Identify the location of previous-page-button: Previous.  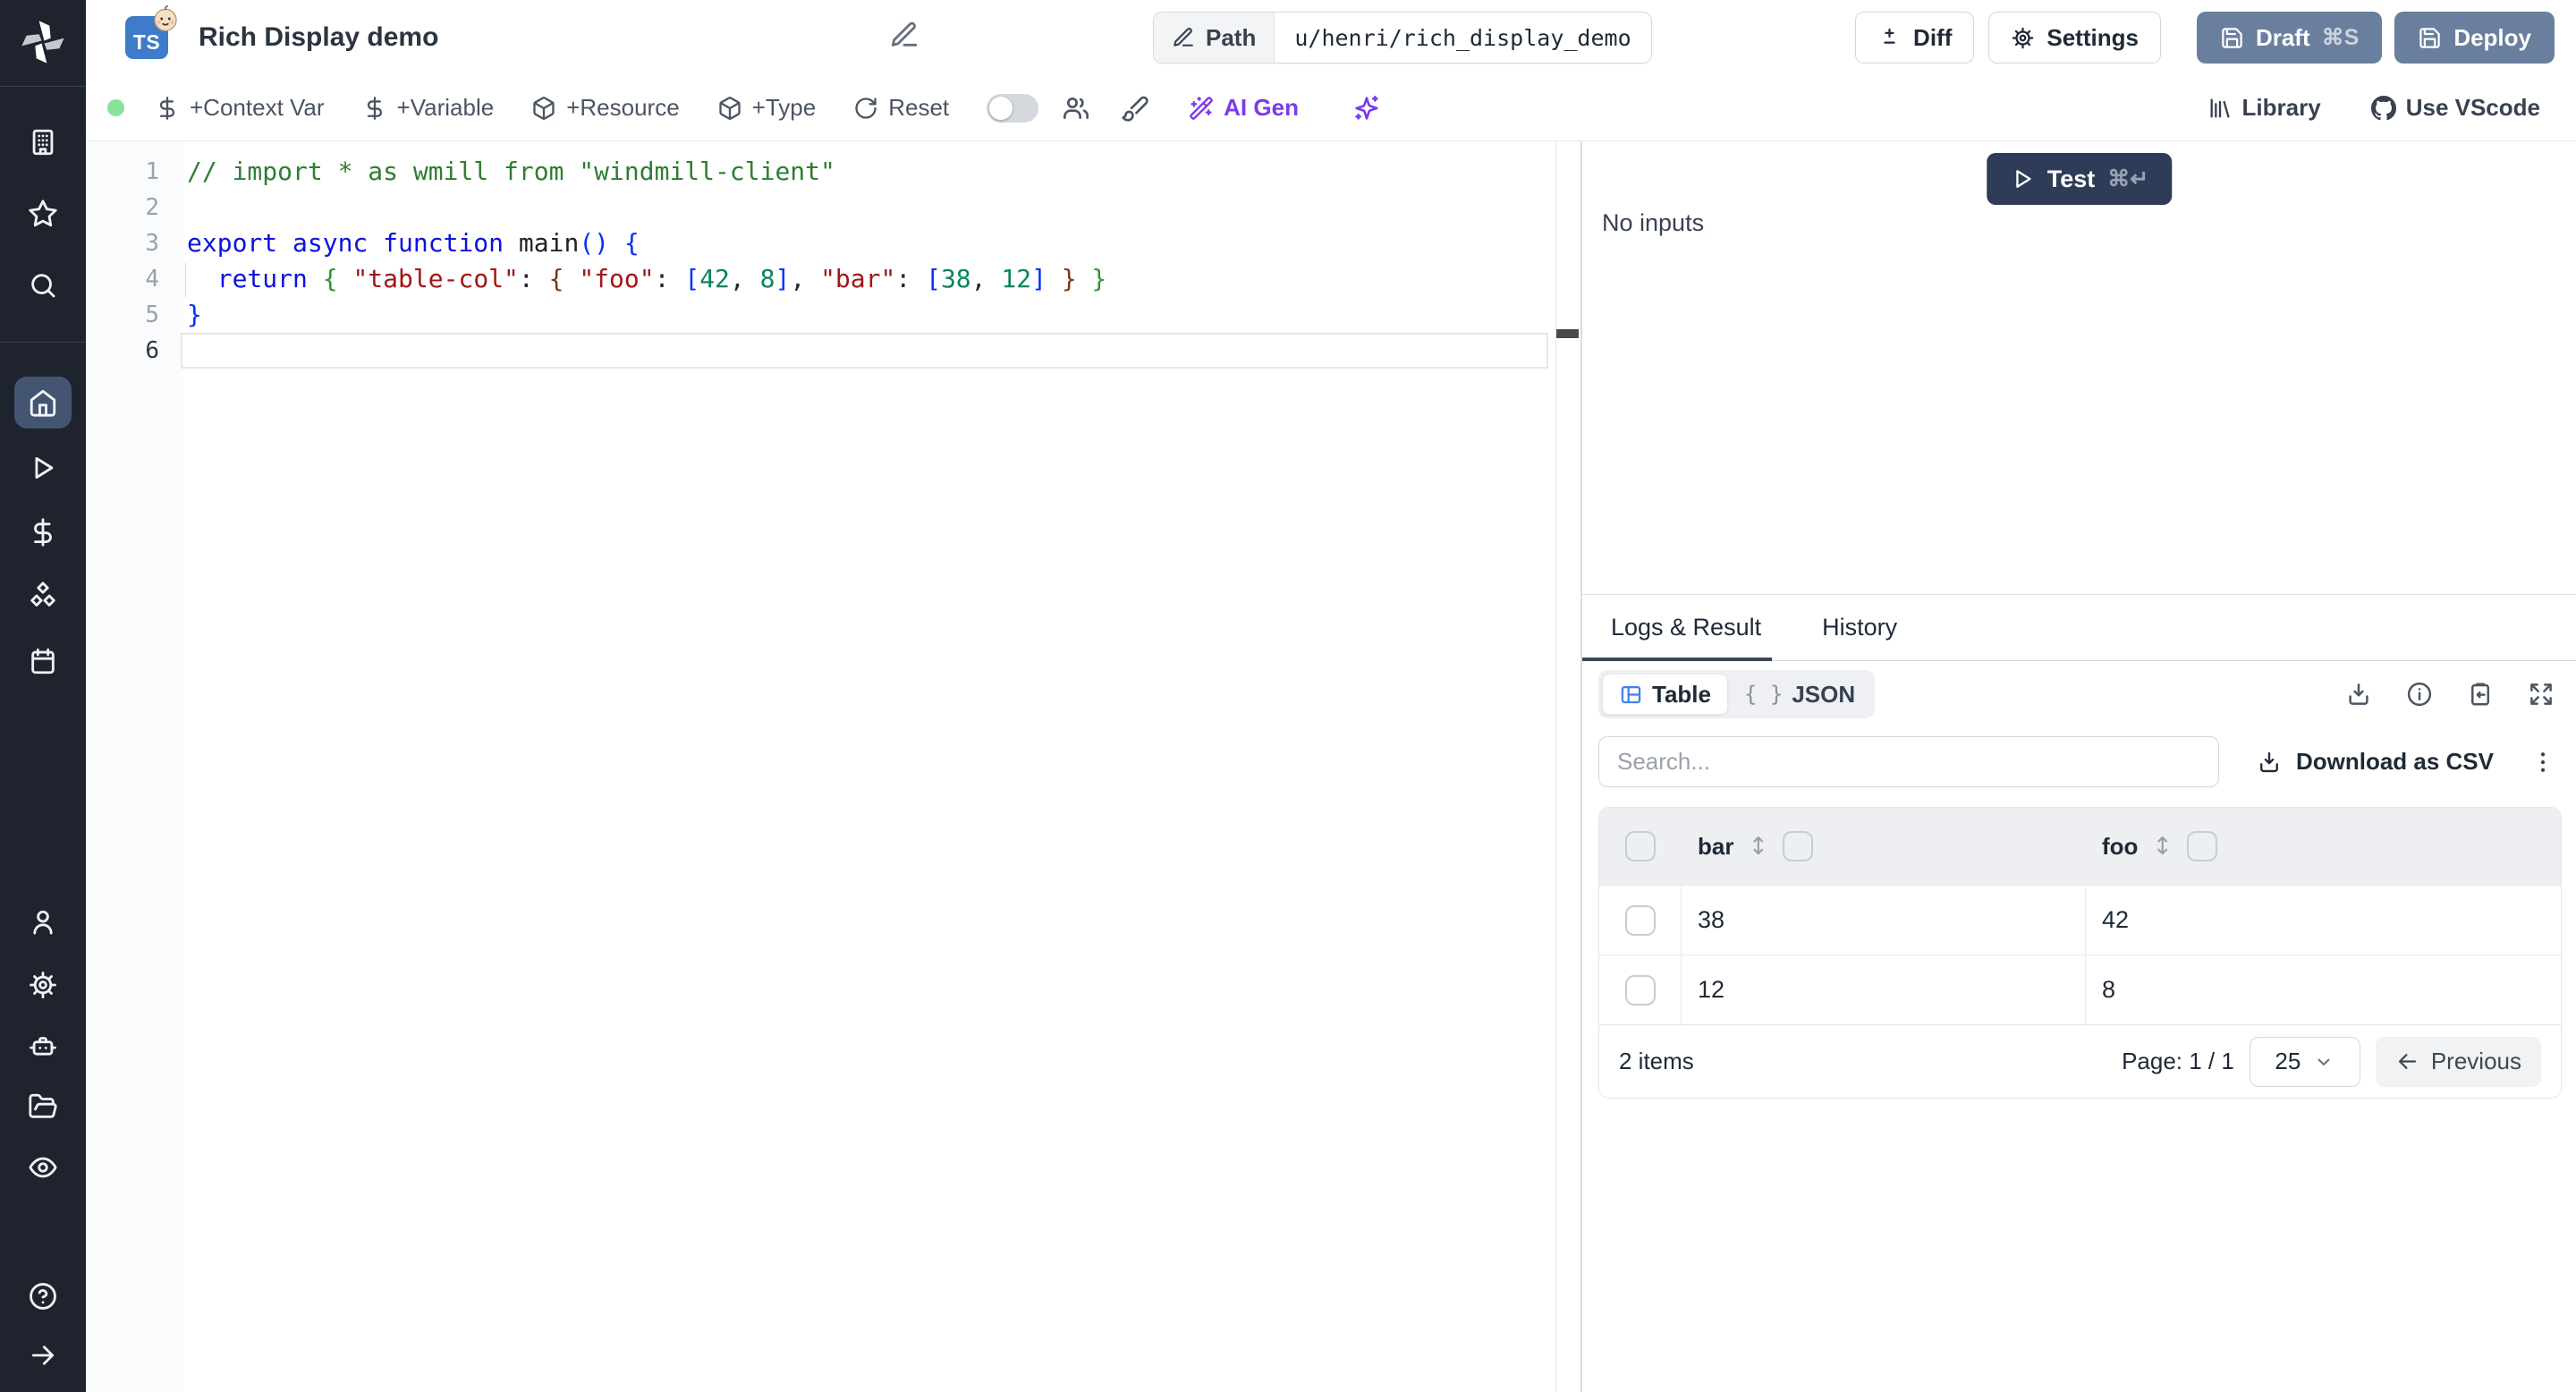
(2458, 1061).